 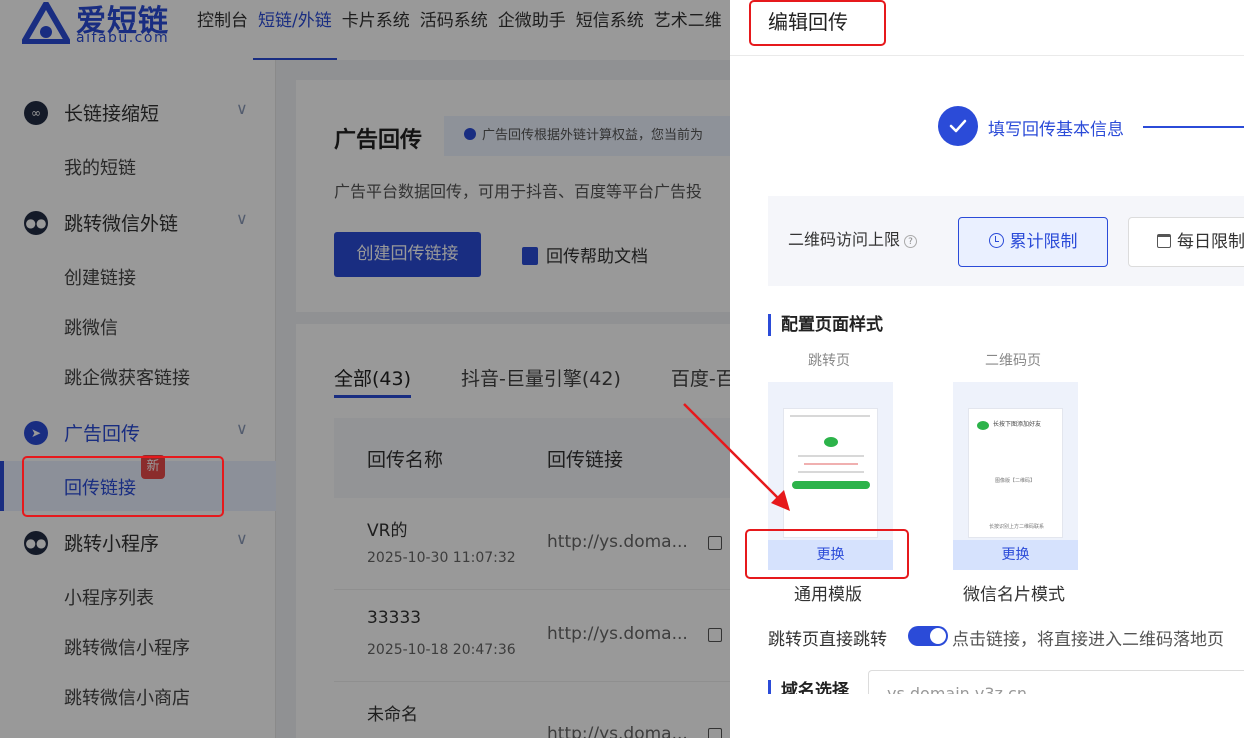 What do you see at coordinates (827, 554) in the screenshot?
I see `annotation-highlight-change` at bounding box center [827, 554].